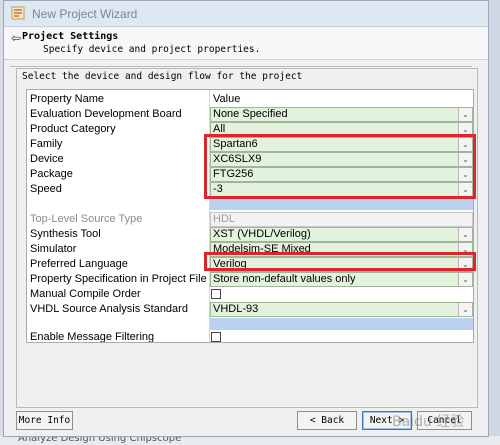 This screenshot has height=445, width=500. I want to click on ise-app-icon, so click(18, 13).